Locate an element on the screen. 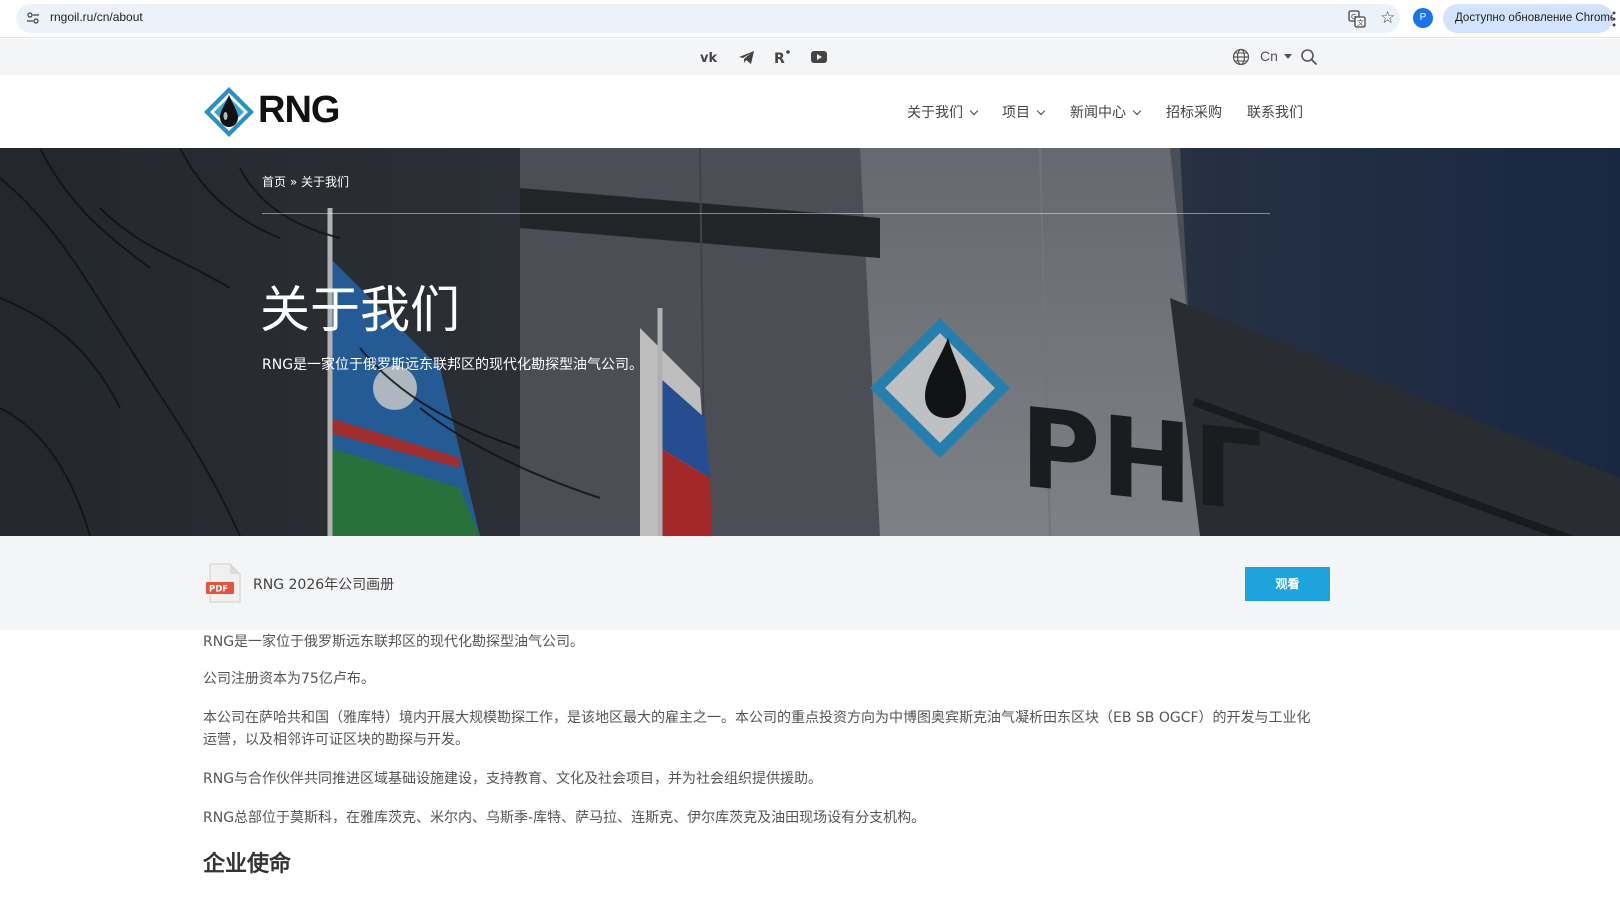 Image resolution: width=1620 pixels, height=900 pixels. kebab-menu-icon is located at coordinates (1614, 19).